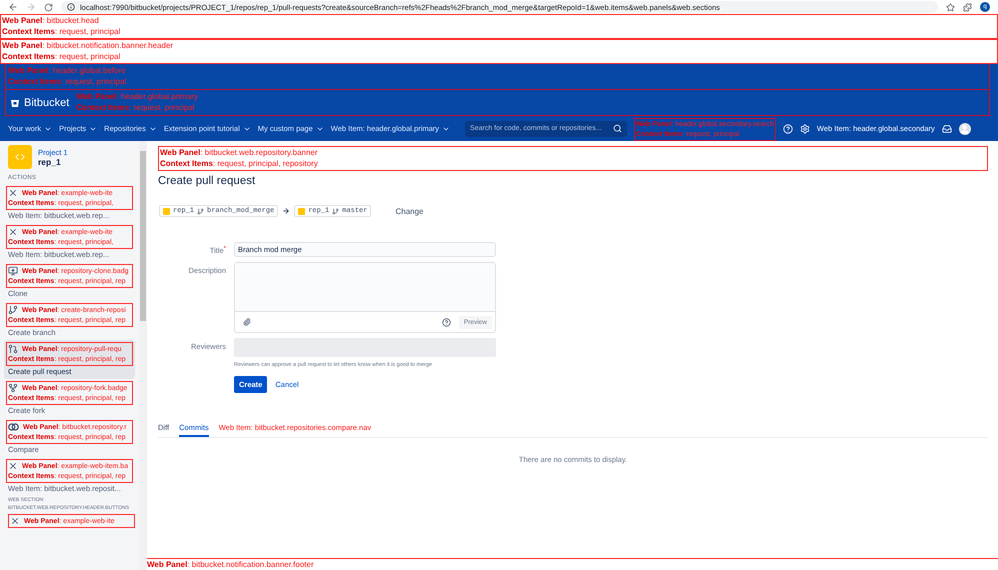 This screenshot has height=570, width=998. What do you see at coordinates (47, 102) in the screenshot?
I see `logo-text: Bitbucket` at bounding box center [47, 102].